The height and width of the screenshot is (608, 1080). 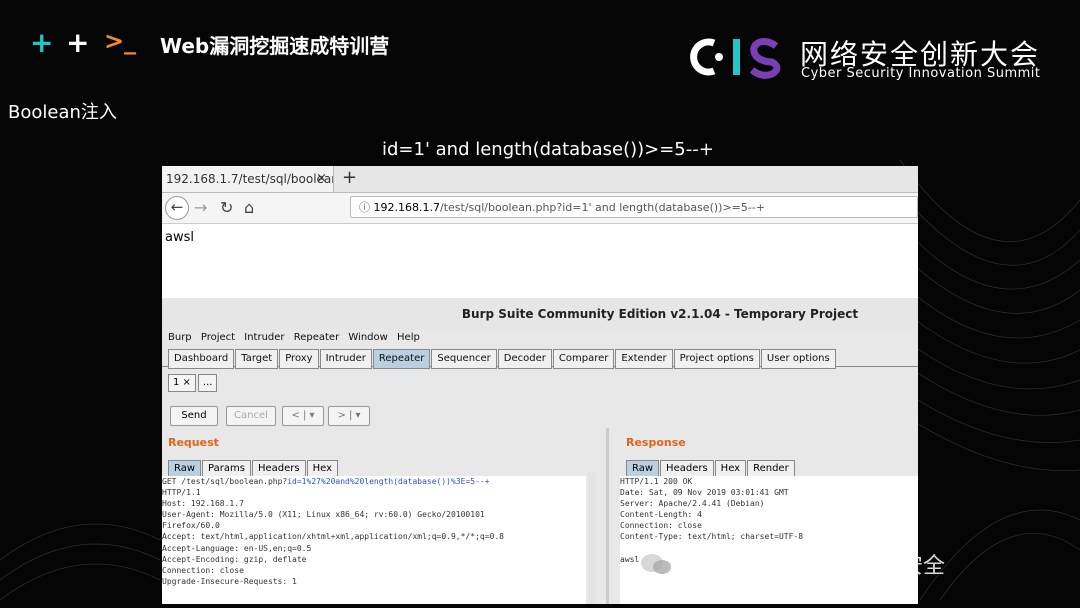 I want to click on request-label: Request, so click(x=193, y=442).